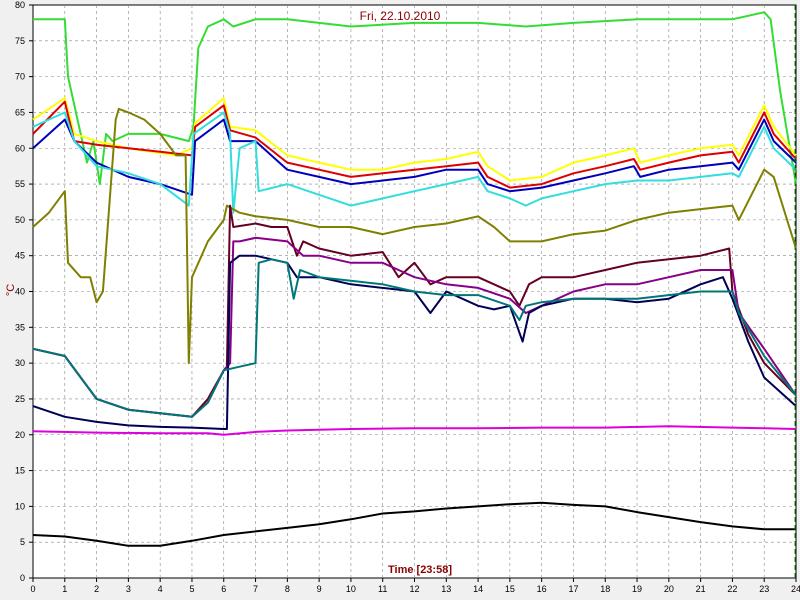 This screenshot has width=800, height=600. Describe the element at coordinates (400, 16) in the screenshot. I see `chart-title: Fri, 22.10.2010` at that location.